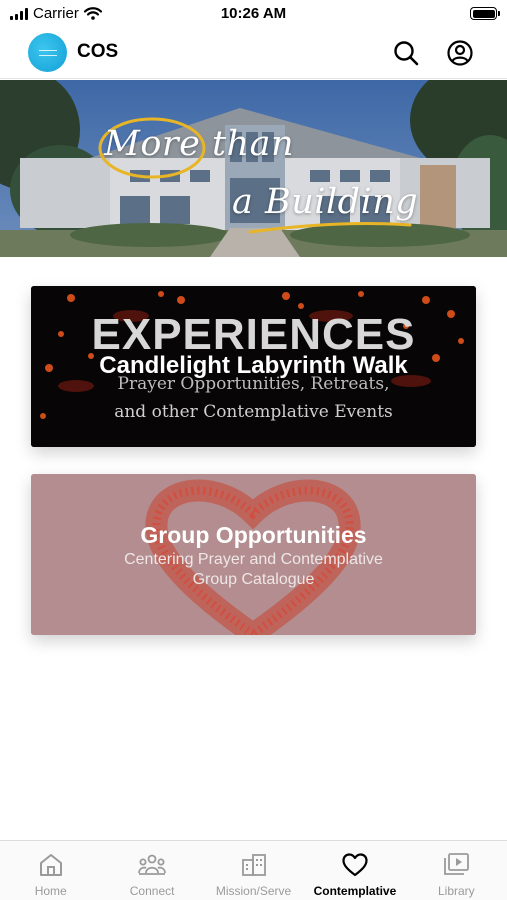 Image resolution: width=507 pixels, height=900 pixels. What do you see at coordinates (253, 412) in the screenshot?
I see `experiences-subtitle-line2: and other Contemplative Events` at bounding box center [253, 412].